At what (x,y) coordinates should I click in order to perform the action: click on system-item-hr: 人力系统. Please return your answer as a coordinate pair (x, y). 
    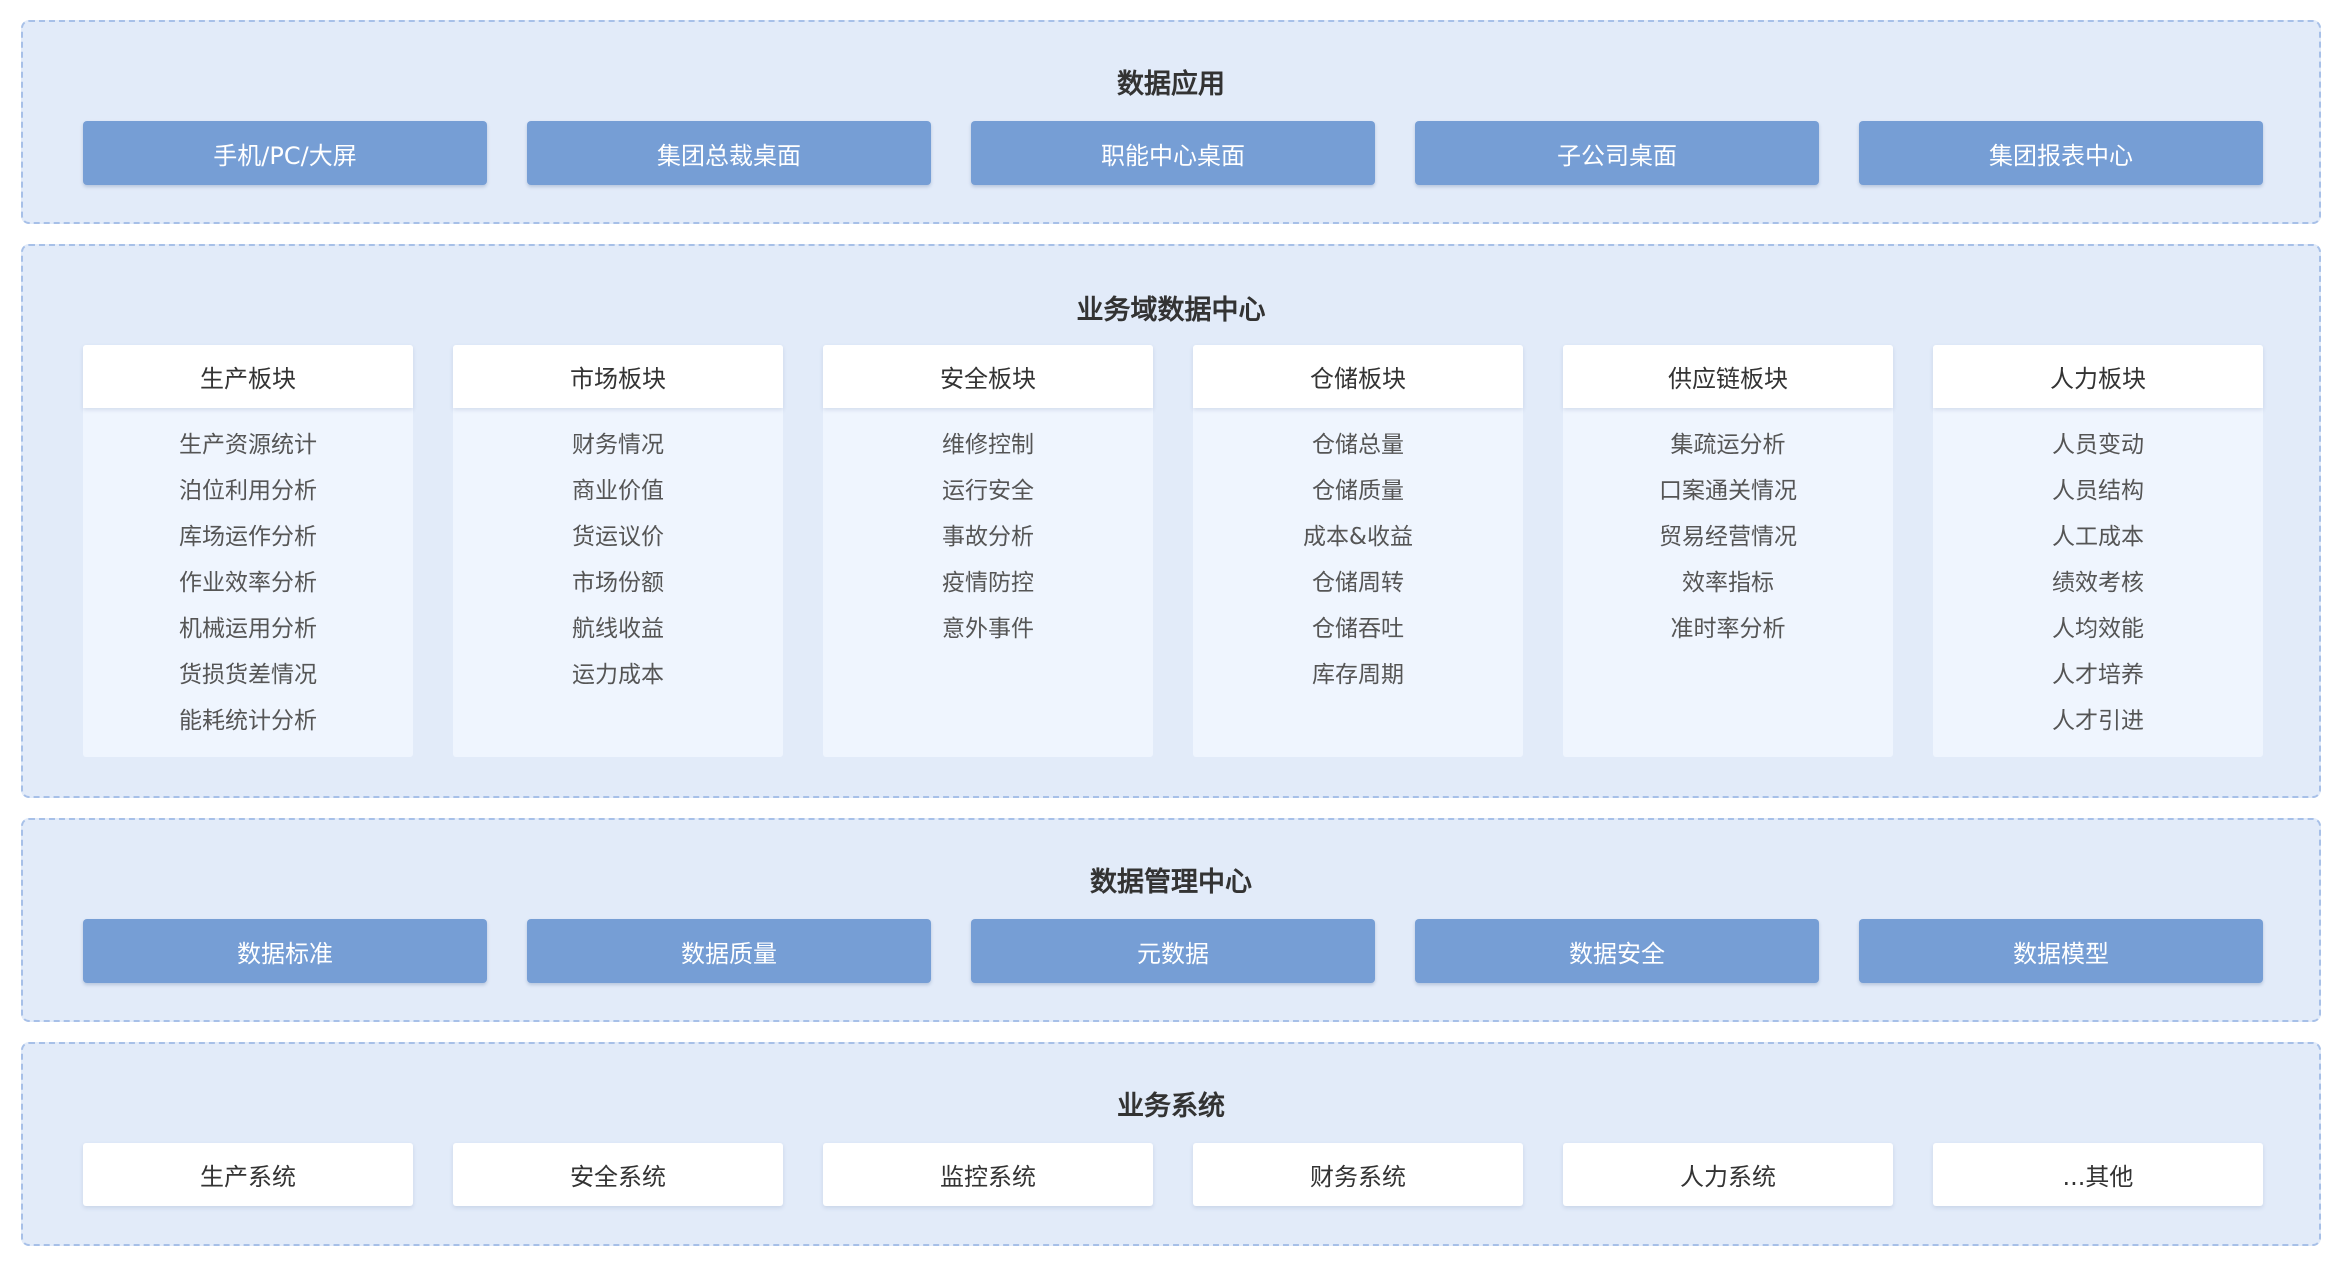
    Looking at the image, I should click on (1728, 1174).